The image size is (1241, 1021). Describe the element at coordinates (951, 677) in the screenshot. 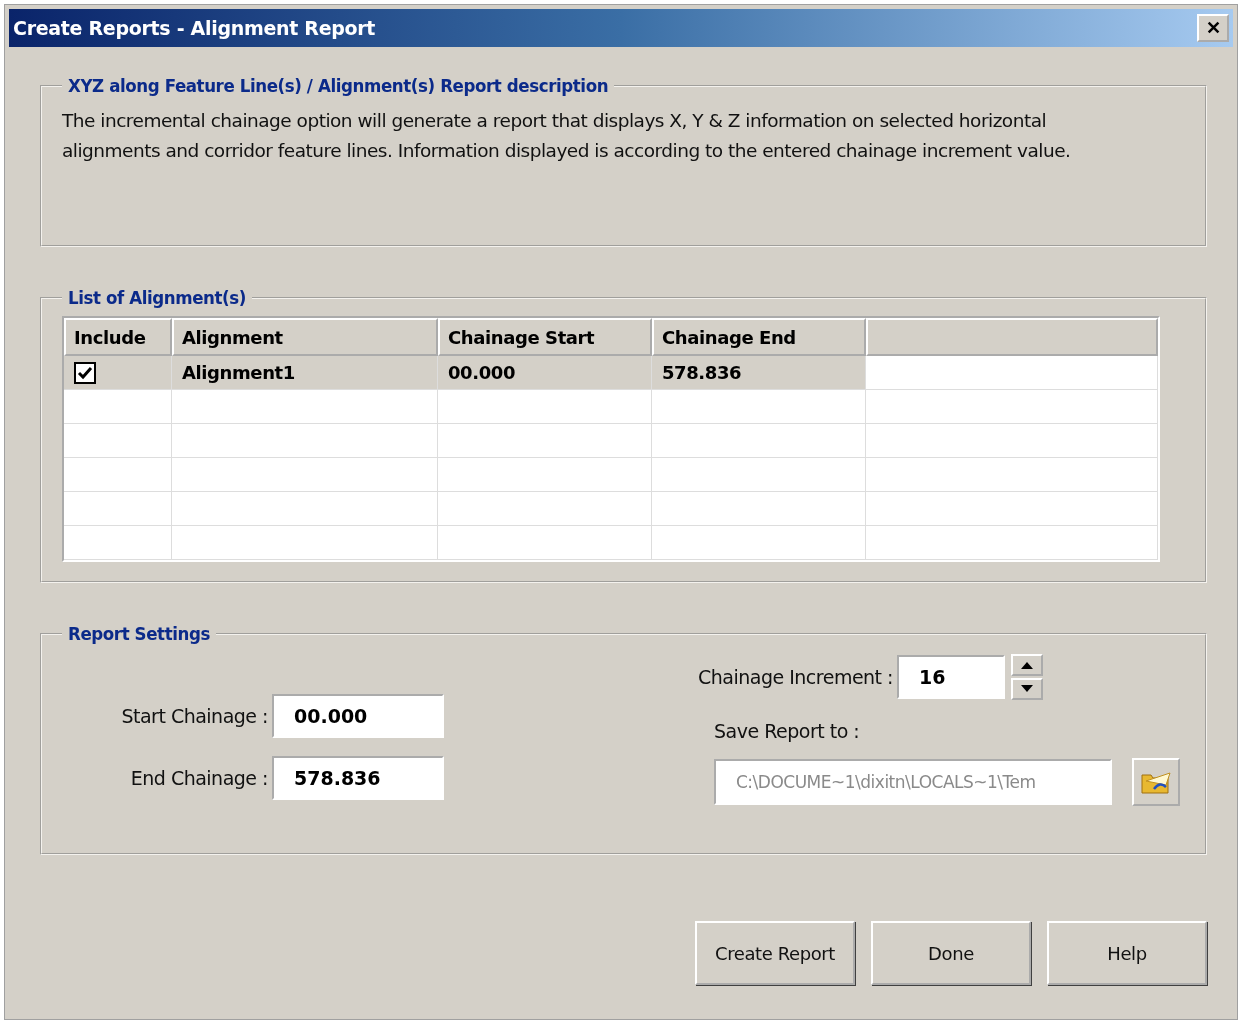

I see `increment-field: 16` at that location.